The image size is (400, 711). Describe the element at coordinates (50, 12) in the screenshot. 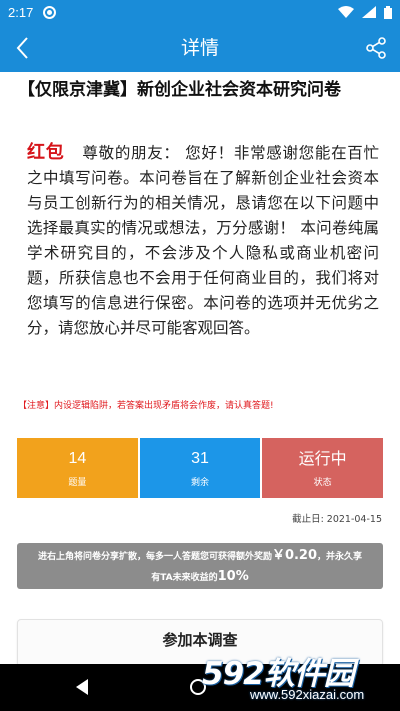

I see `sync-icon` at that location.